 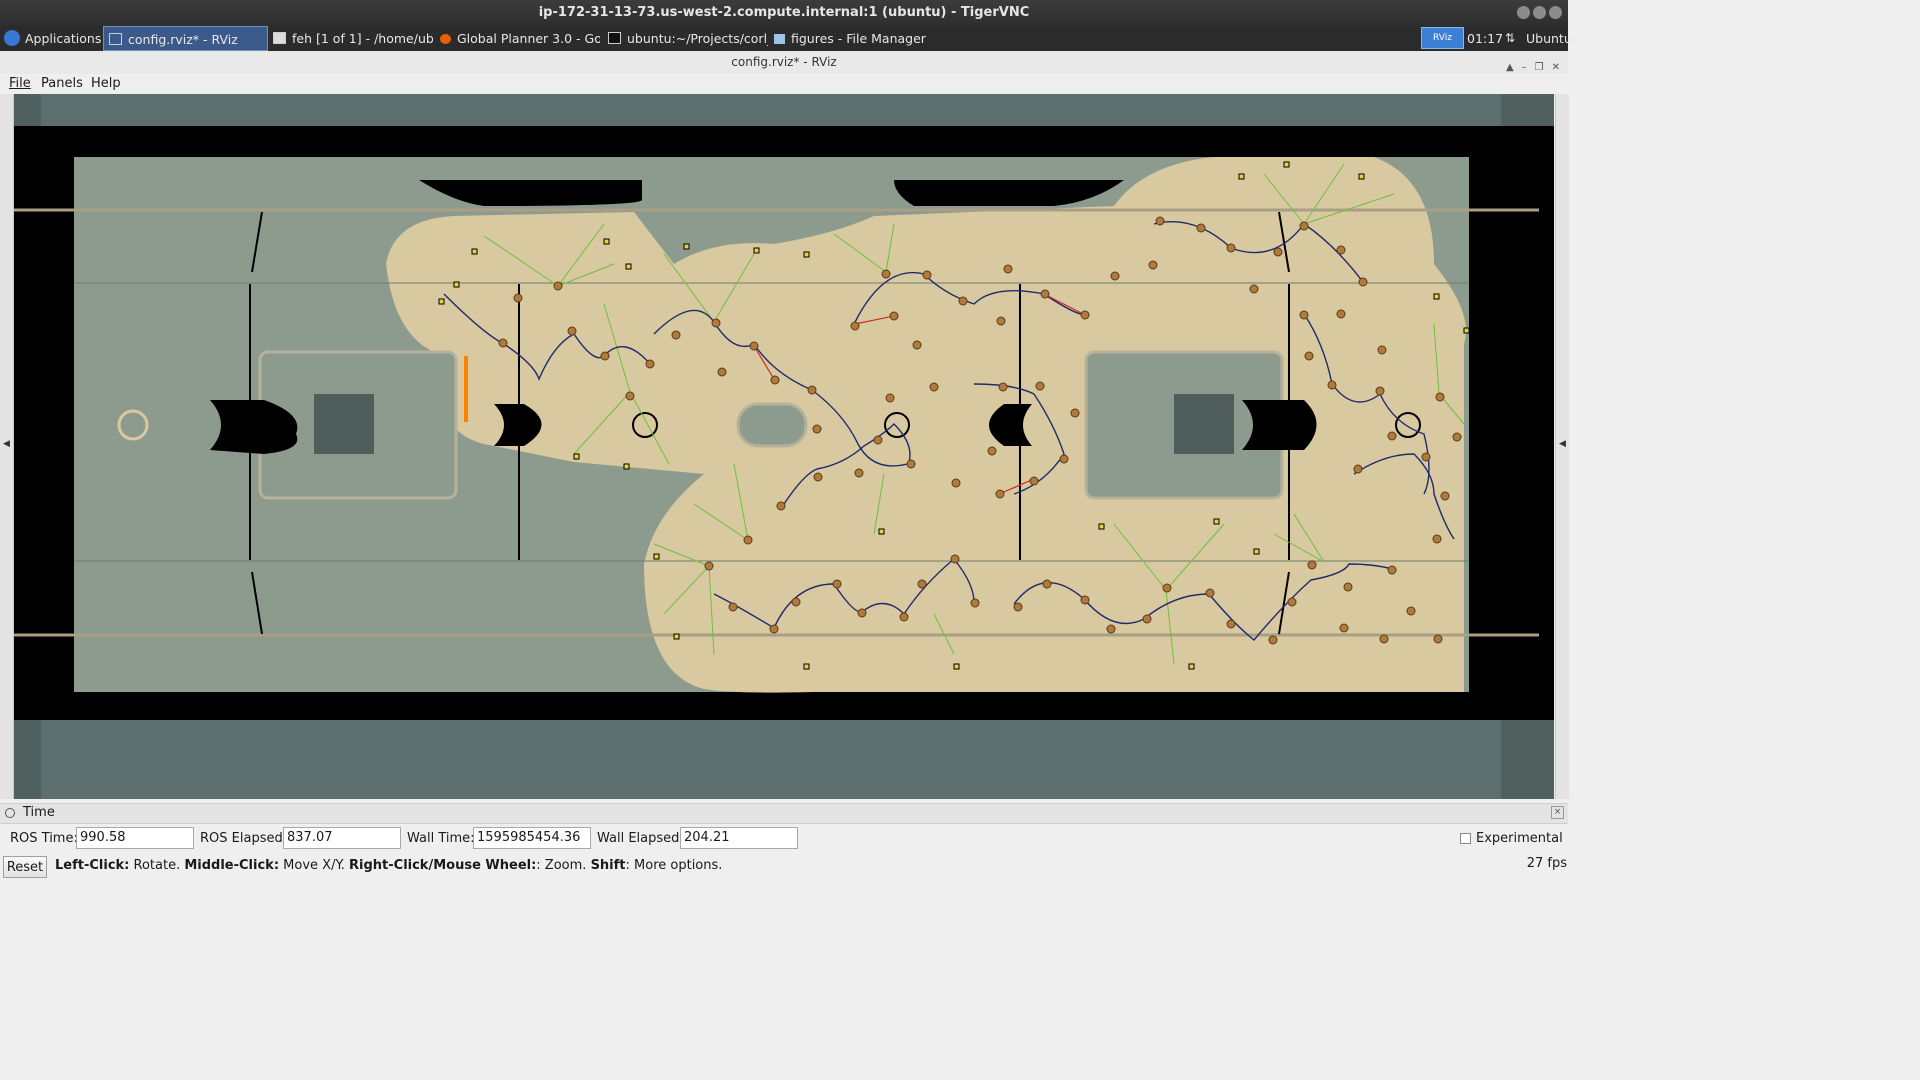 What do you see at coordinates (25, 867) in the screenshot?
I see `reset-button: Reset` at bounding box center [25, 867].